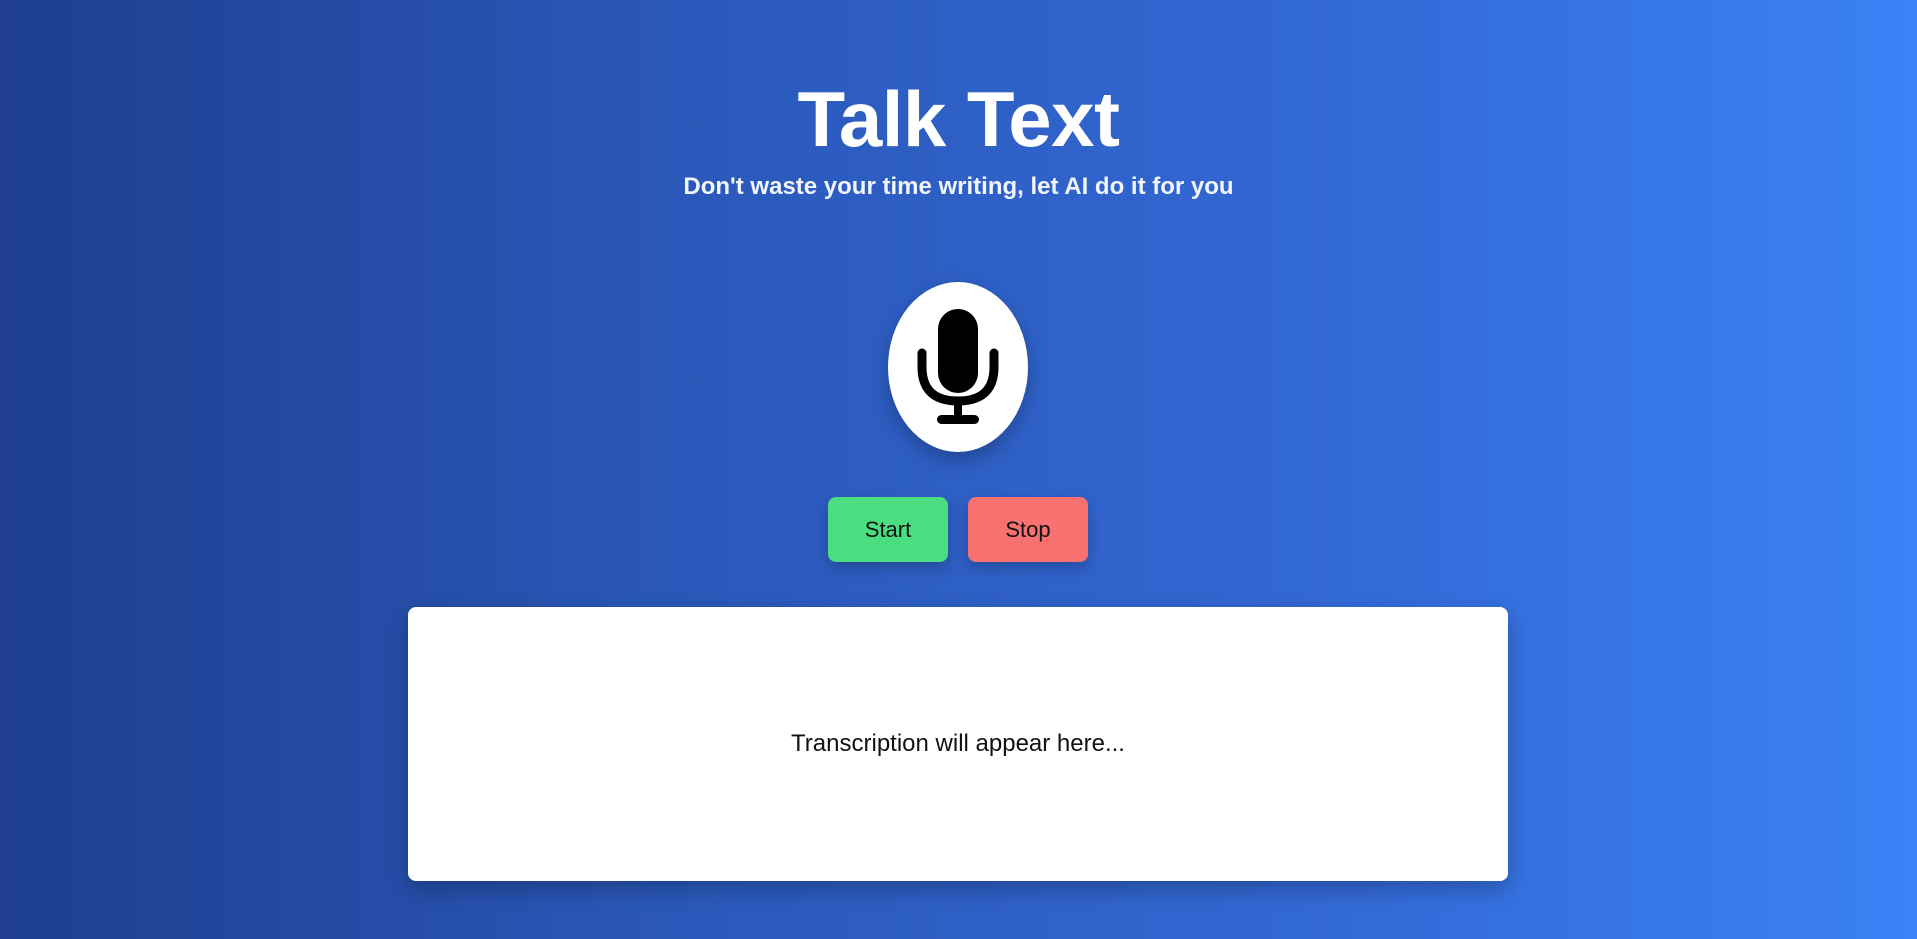 The image size is (1917, 939). I want to click on microphone-button, so click(958, 367).